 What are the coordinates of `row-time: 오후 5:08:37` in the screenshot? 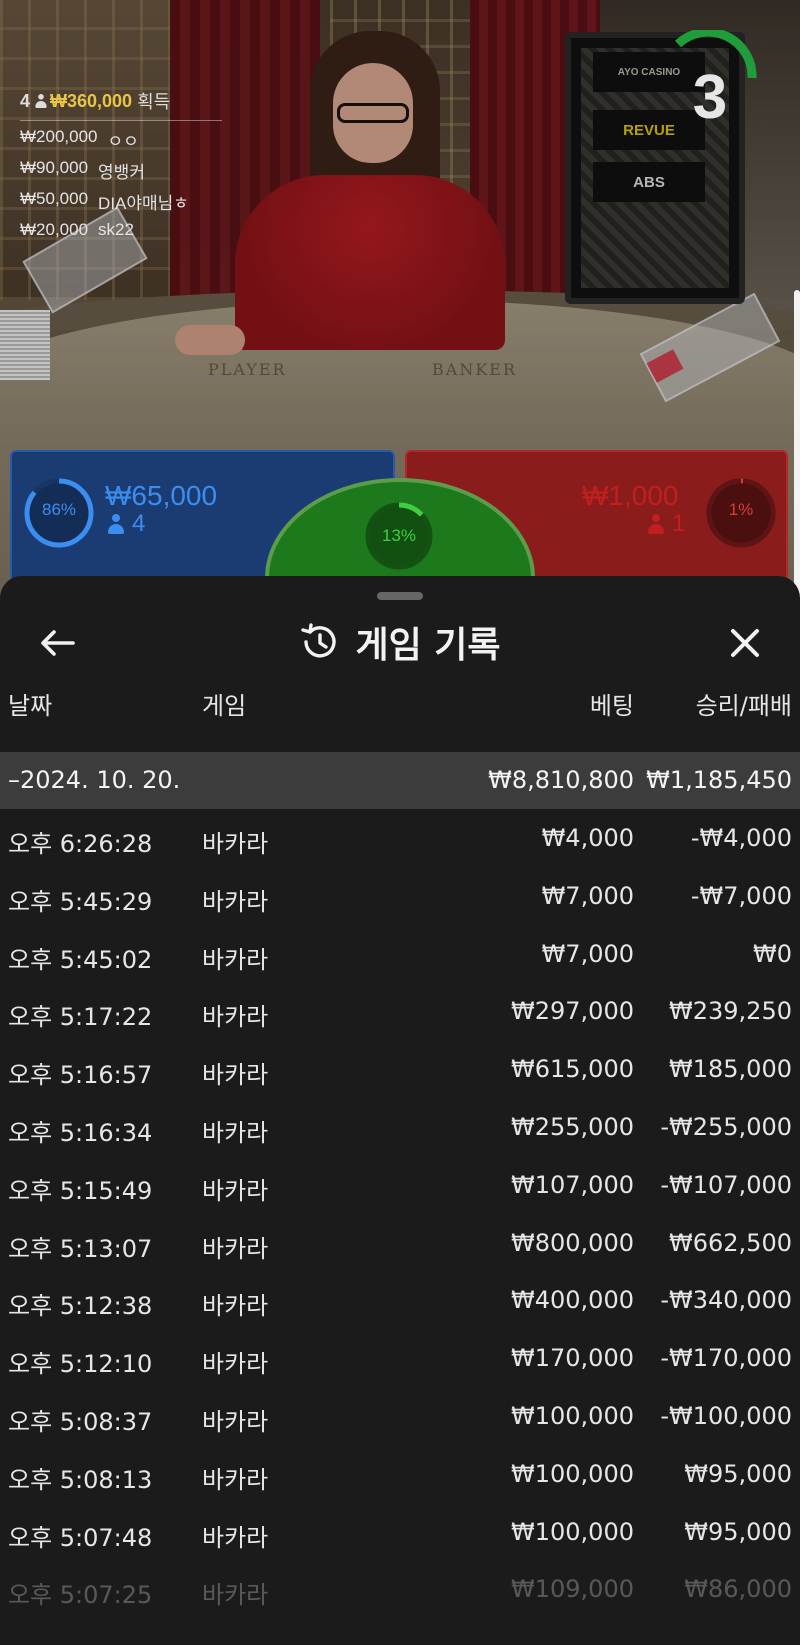 It's located at (80, 1421).